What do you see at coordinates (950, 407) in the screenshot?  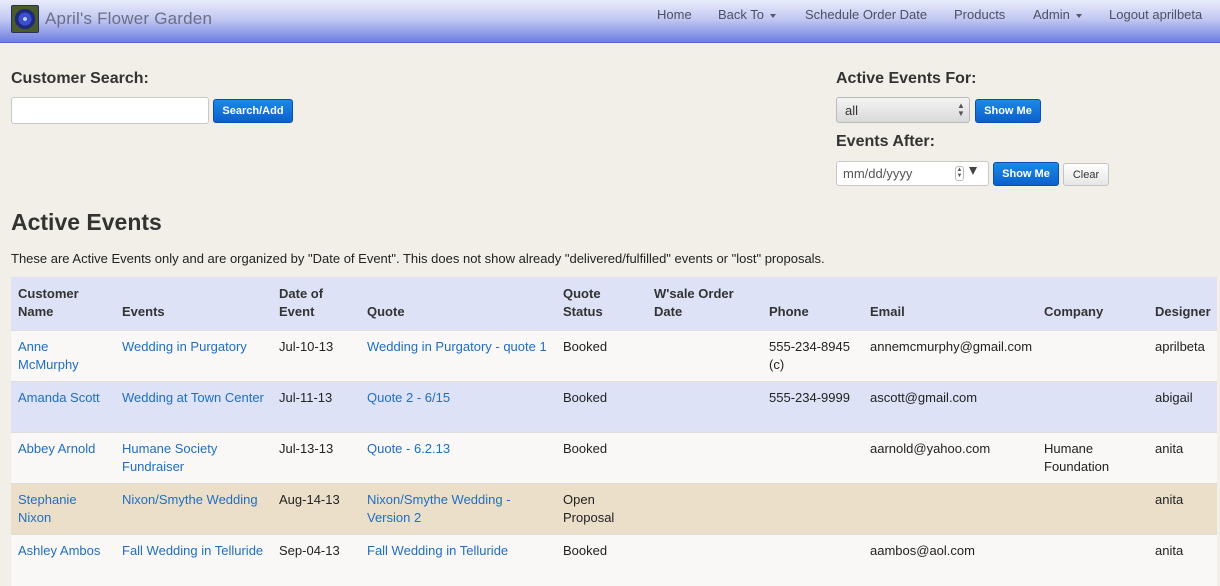 I see `email: ascott@gmail.com` at bounding box center [950, 407].